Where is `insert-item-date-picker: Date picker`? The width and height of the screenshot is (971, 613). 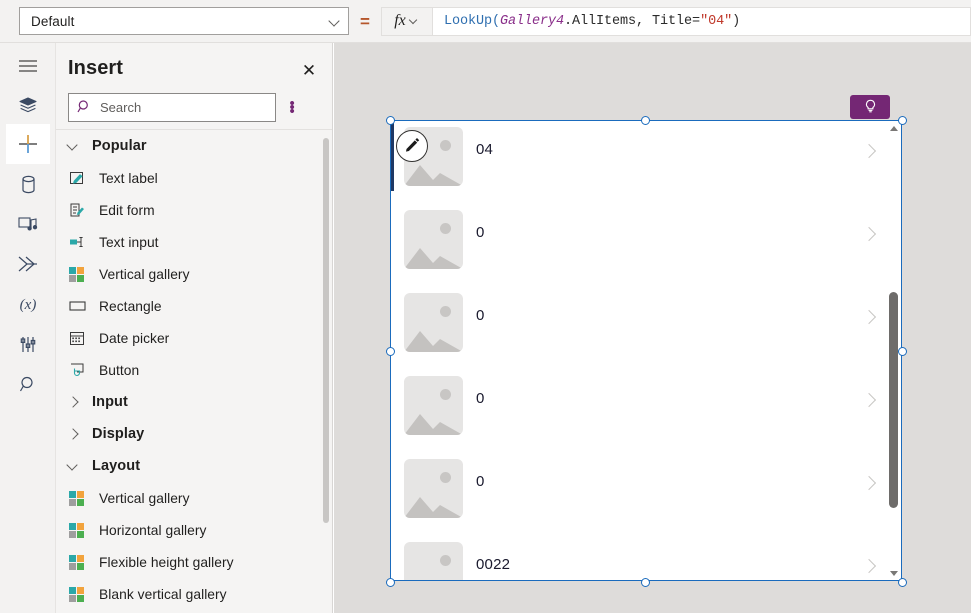
insert-item-date-picker: Date picker is located at coordinates (194, 338).